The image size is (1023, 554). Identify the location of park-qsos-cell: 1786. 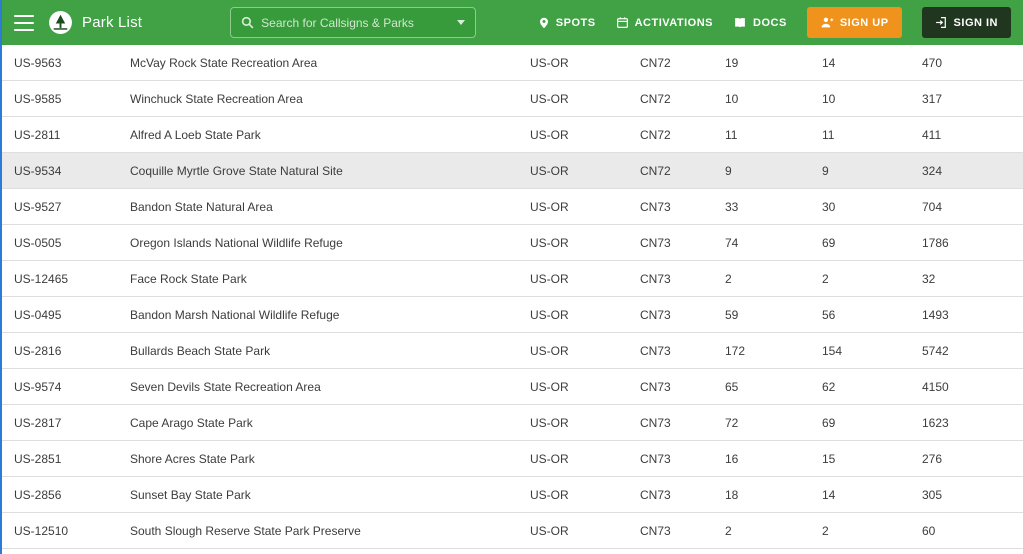
(935, 242).